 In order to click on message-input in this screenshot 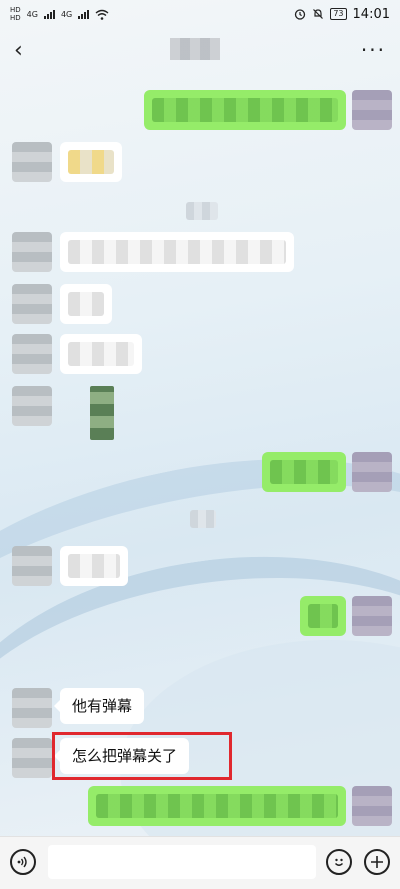, I will do `click(182, 862)`.